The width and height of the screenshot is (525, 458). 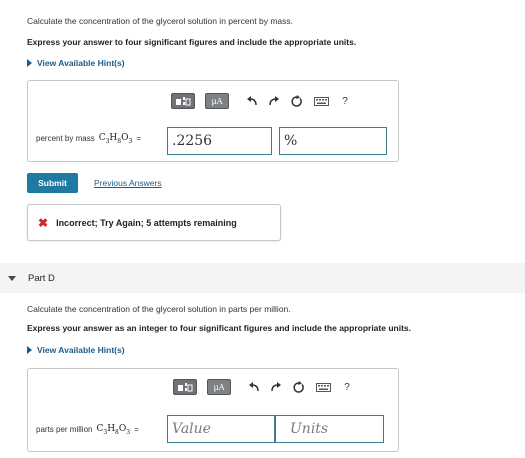 What do you see at coordinates (291, 141) in the screenshot?
I see `partc-units-text: %` at bounding box center [291, 141].